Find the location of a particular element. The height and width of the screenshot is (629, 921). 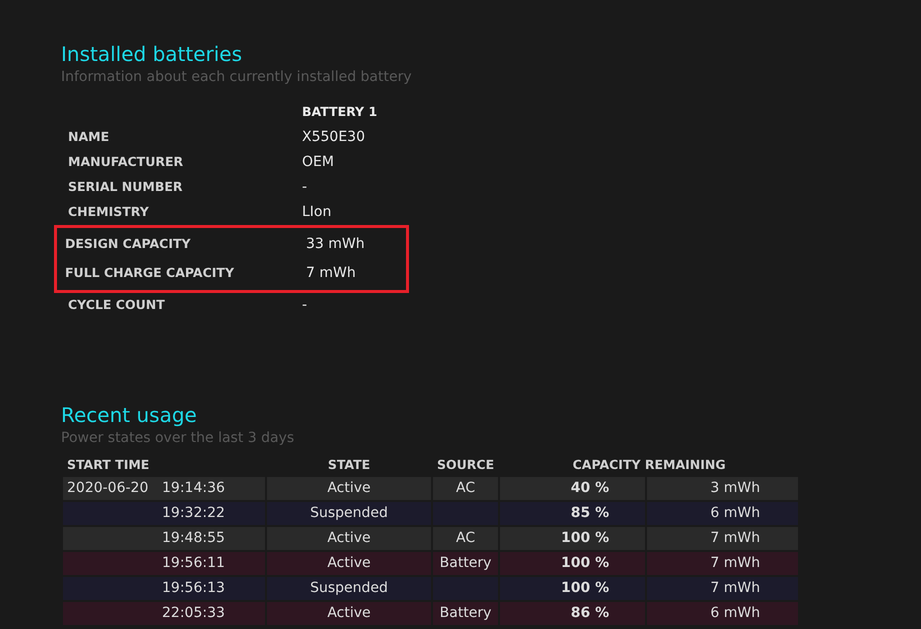

column-header: STATE is located at coordinates (349, 465).